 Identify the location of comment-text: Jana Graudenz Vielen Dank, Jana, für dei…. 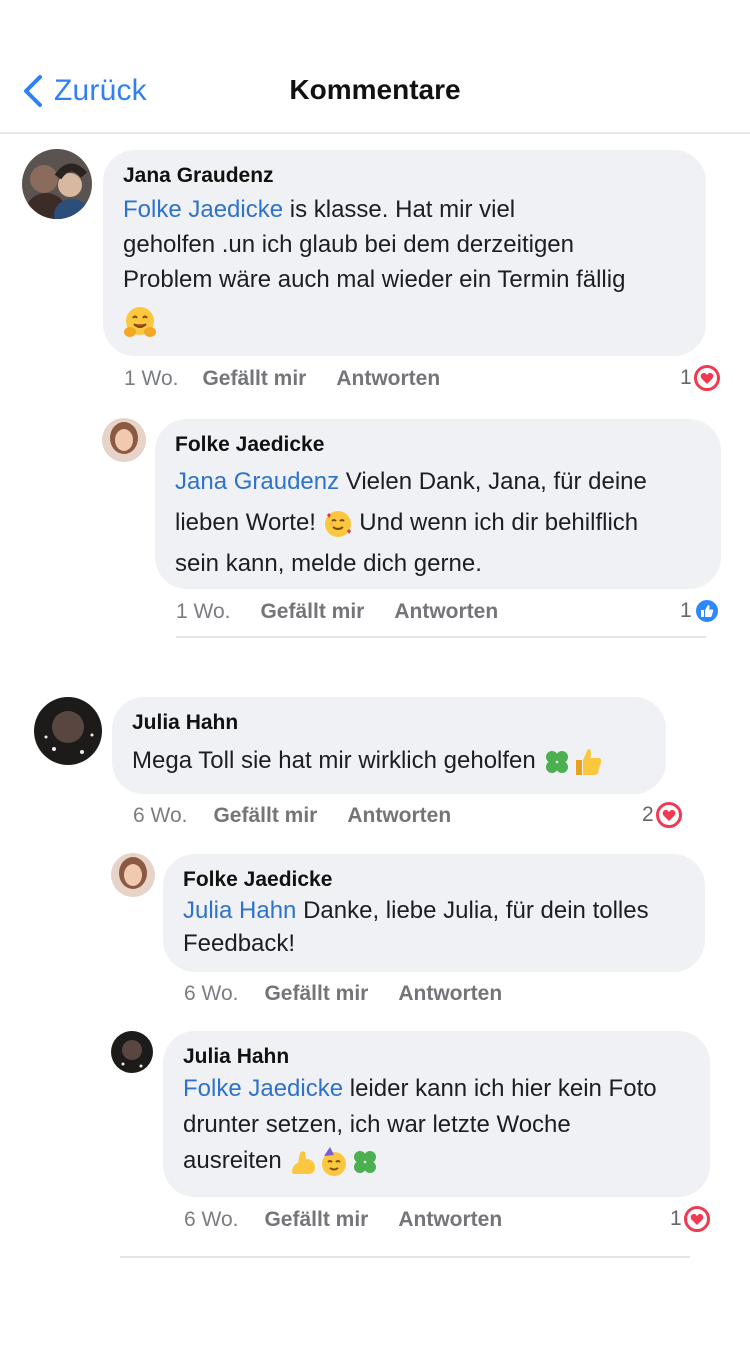
(411, 522).